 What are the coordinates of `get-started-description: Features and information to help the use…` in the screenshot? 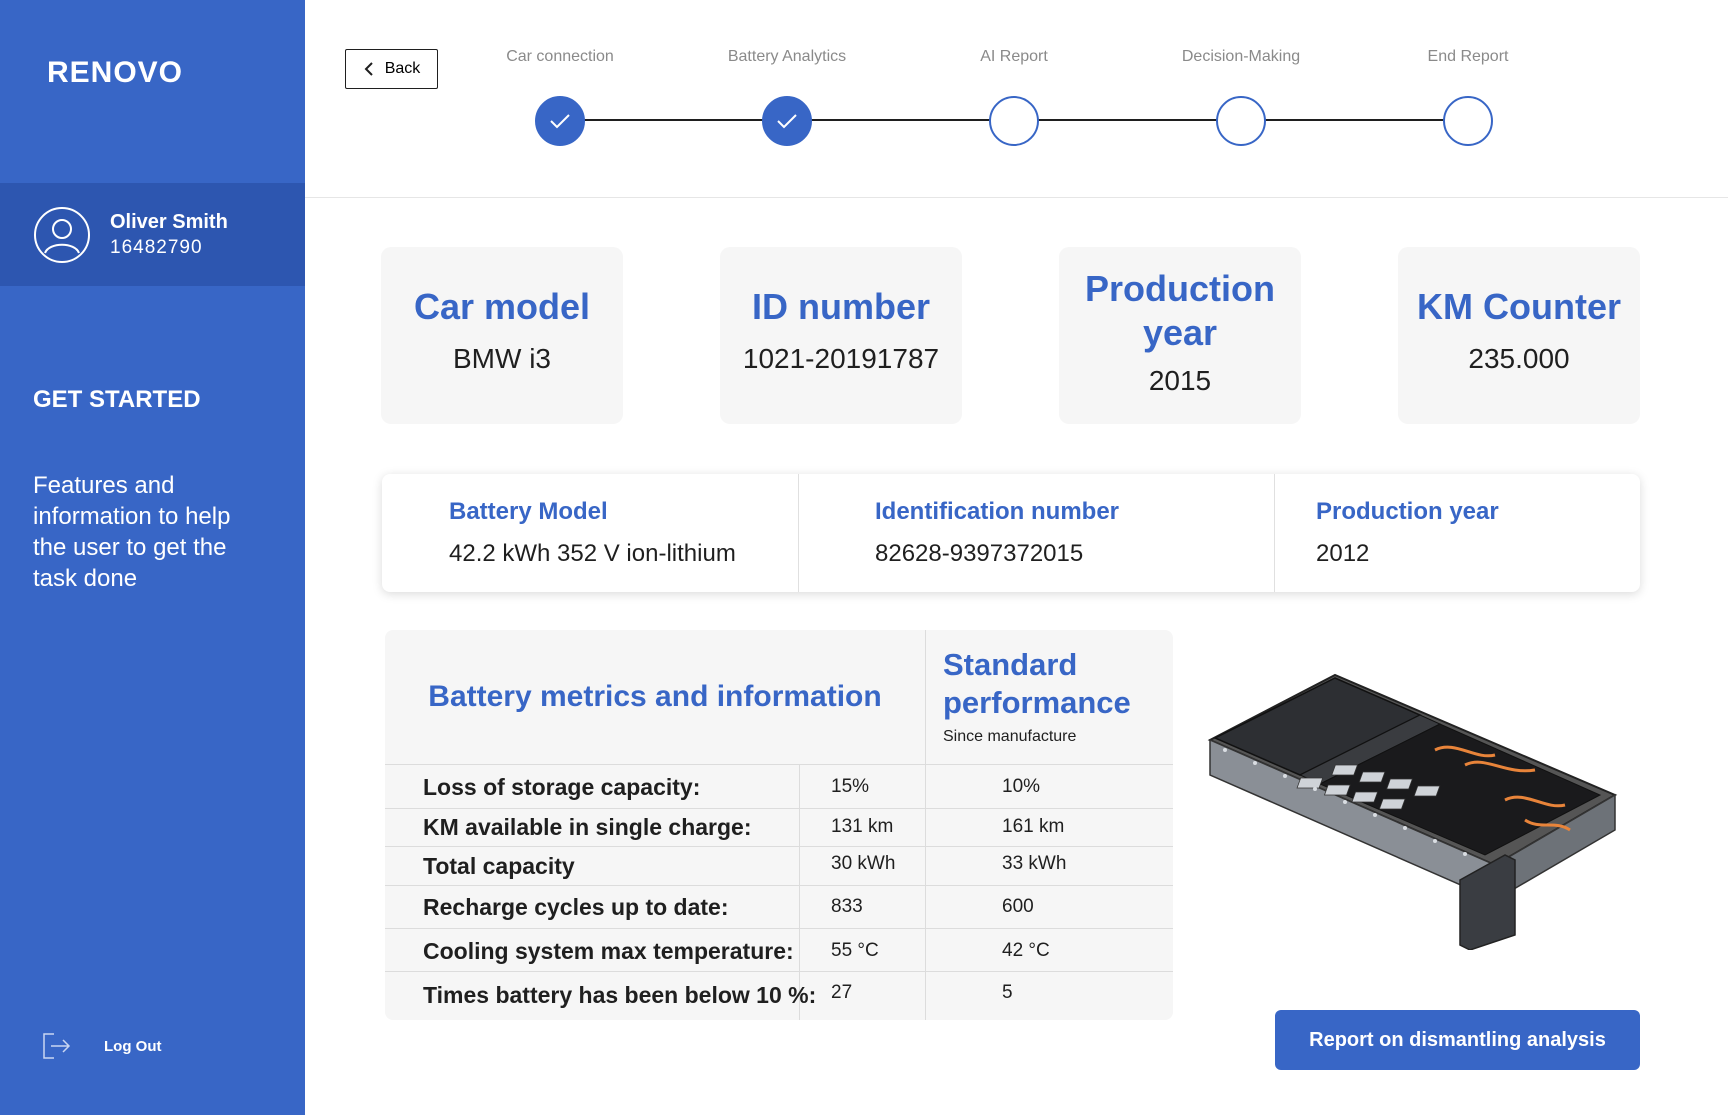 It's located at (132, 532).